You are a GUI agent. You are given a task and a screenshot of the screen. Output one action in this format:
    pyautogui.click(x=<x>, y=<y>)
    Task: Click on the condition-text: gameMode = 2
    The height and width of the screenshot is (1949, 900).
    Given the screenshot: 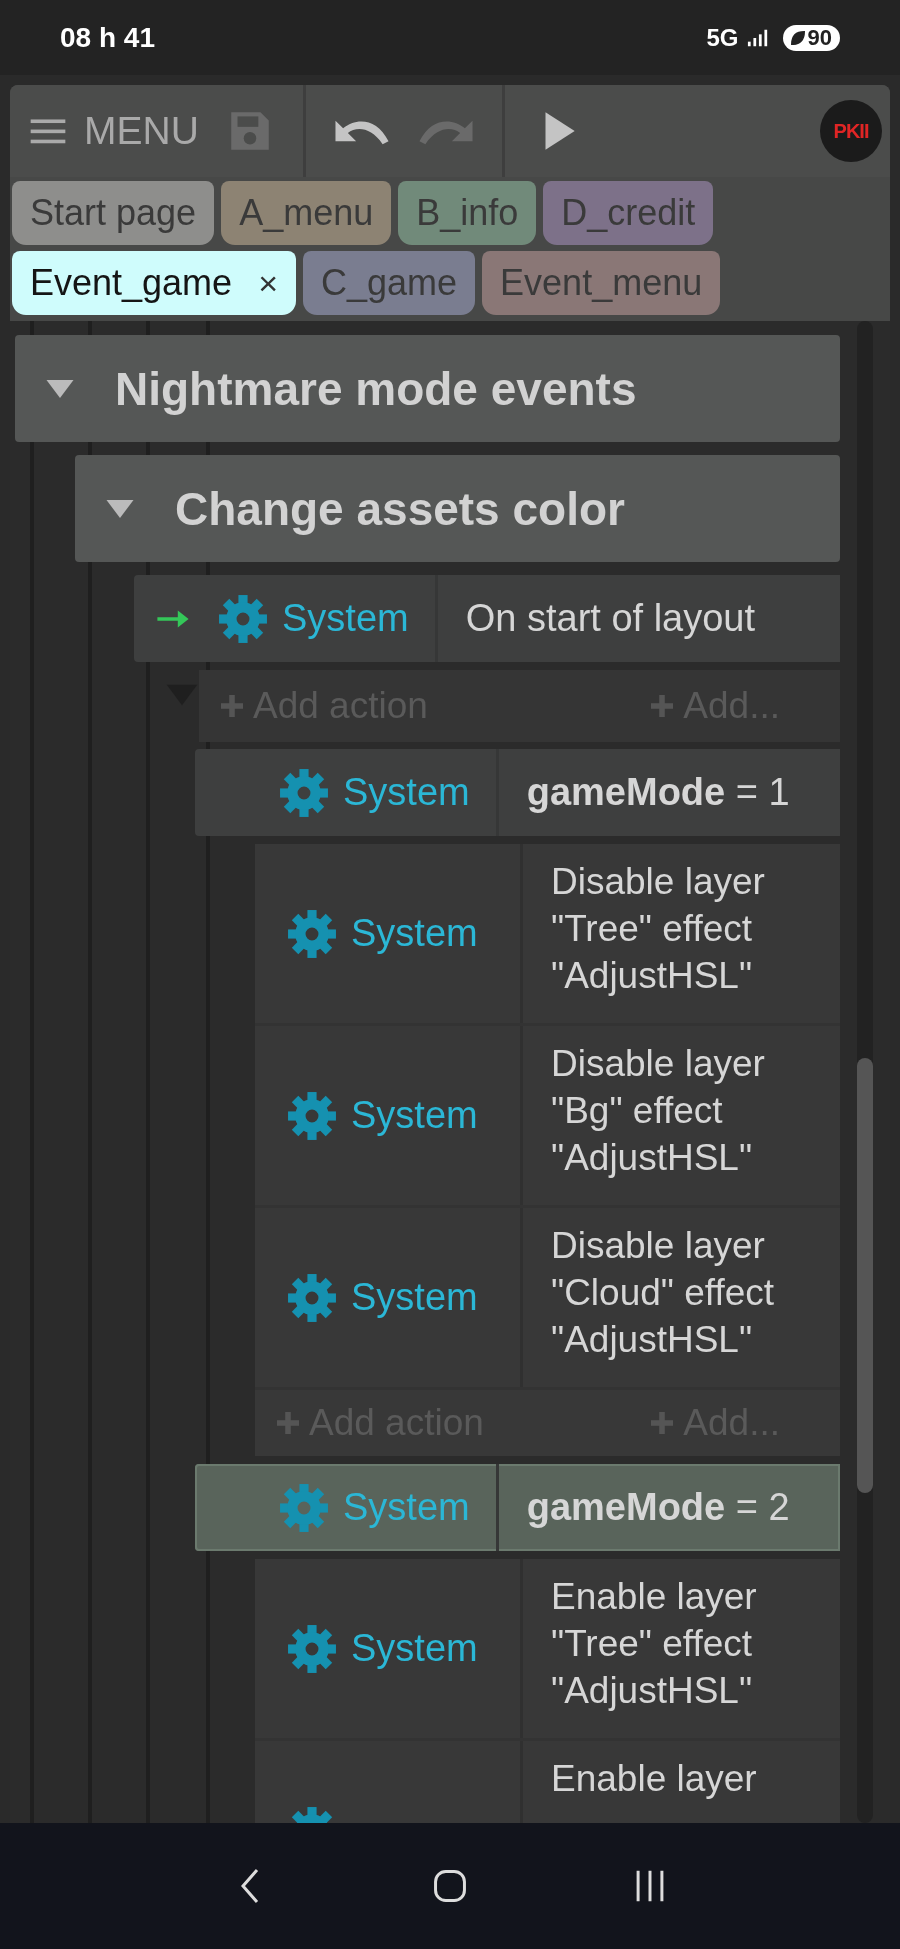 What is the action you would take?
    pyautogui.click(x=657, y=1507)
    